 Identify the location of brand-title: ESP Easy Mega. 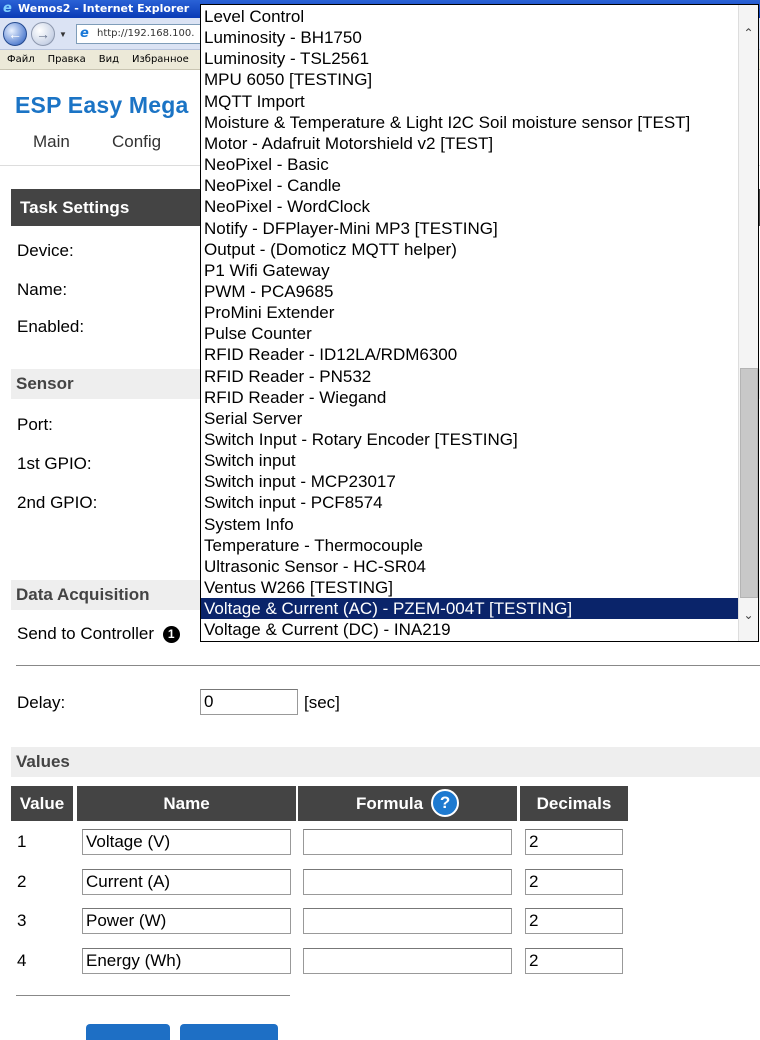
(102, 105).